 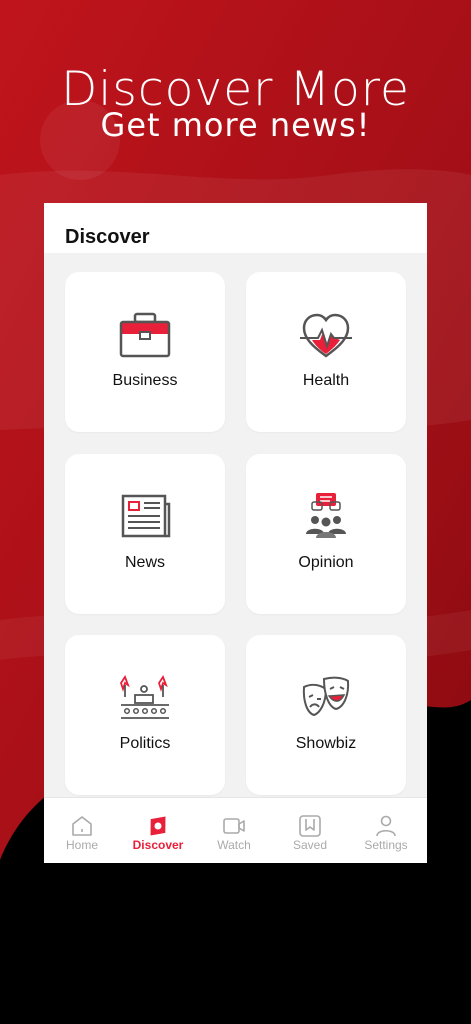 I want to click on discover-icon, so click(x=158, y=826).